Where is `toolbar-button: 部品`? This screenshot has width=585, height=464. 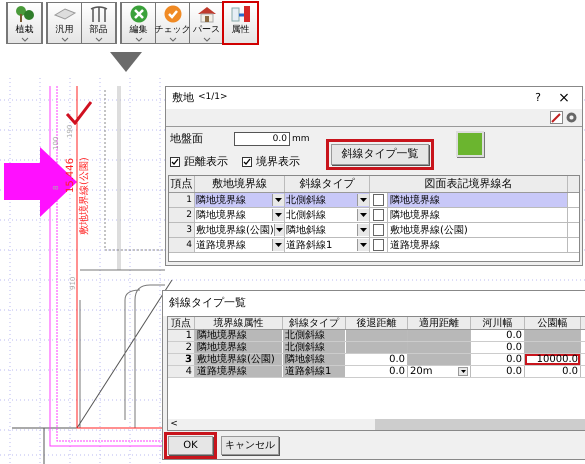 toolbar-button: 部品 is located at coordinates (98, 23).